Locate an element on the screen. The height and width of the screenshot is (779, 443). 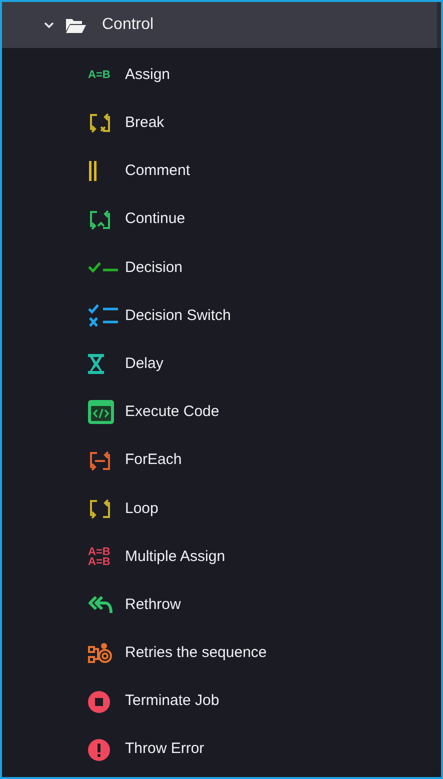
activity-item: Terminate Job is located at coordinates (221, 701).